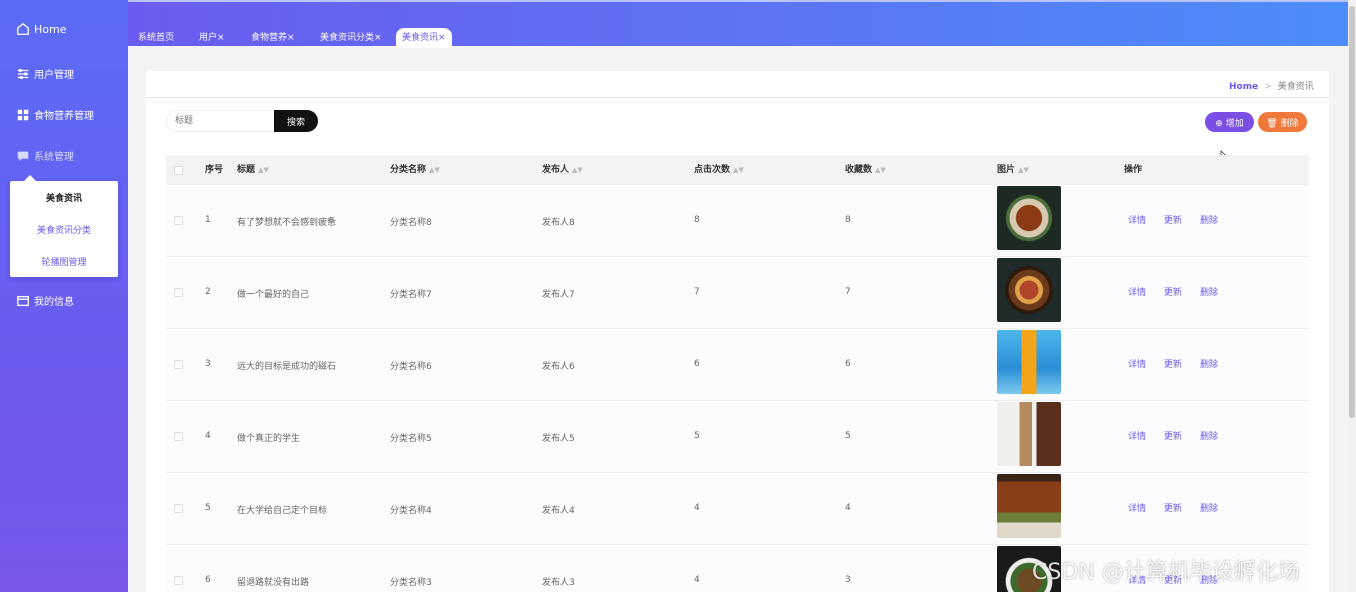  What do you see at coordinates (273, 295) in the screenshot?
I see `cell-title: 做一个最好的自己` at bounding box center [273, 295].